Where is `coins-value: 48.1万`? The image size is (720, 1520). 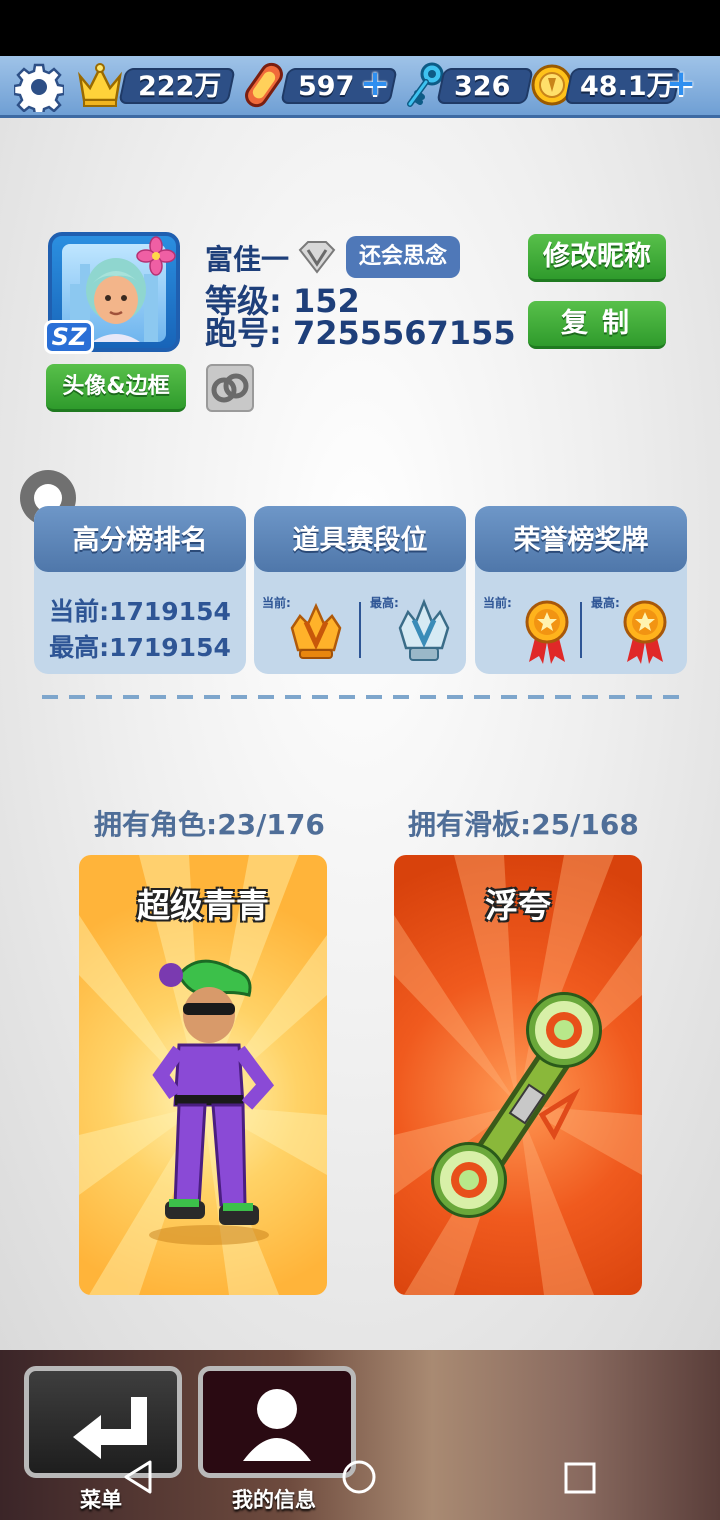 coins-value: 48.1万 is located at coordinates (627, 86).